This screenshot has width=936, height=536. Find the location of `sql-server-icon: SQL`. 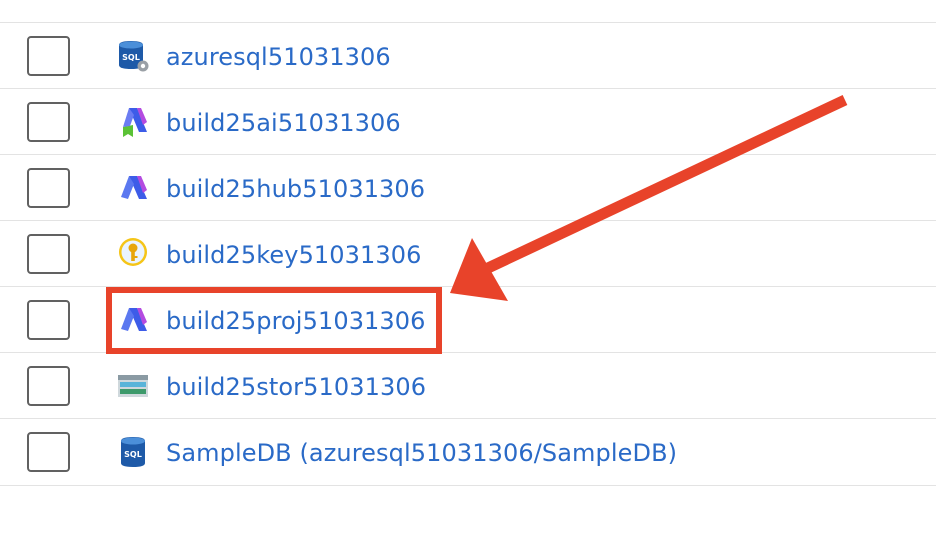

sql-server-icon: SQL is located at coordinates (133, 56).